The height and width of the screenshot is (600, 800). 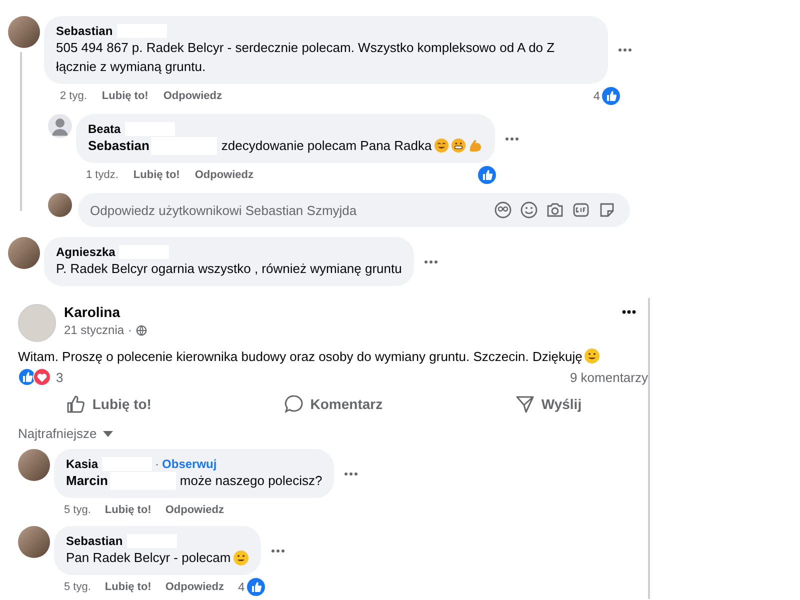 I want to click on action-button: Wyślij, so click(x=548, y=404).